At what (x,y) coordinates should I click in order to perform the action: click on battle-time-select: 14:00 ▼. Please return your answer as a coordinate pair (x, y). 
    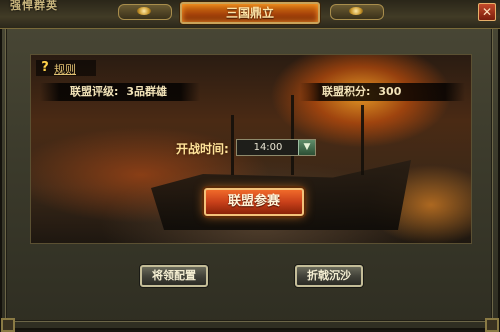
    Looking at the image, I should click on (276, 147).